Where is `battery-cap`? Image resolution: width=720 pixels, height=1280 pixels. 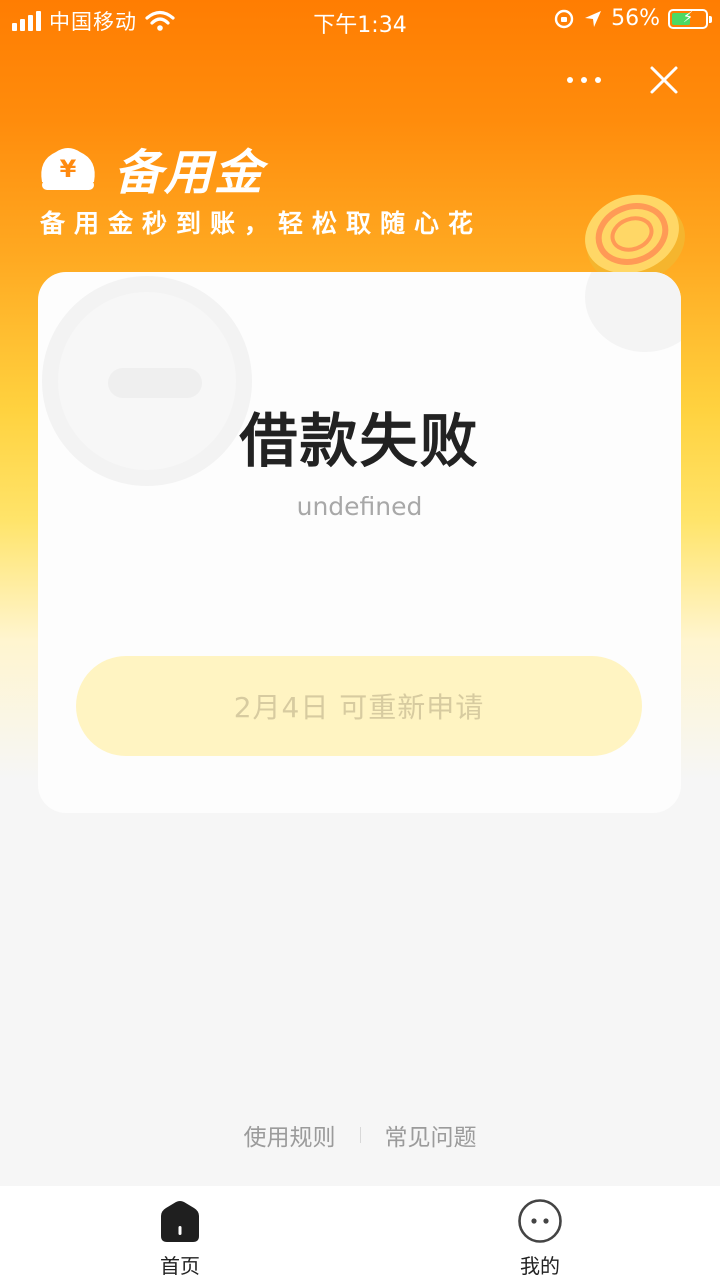 battery-cap is located at coordinates (710, 19).